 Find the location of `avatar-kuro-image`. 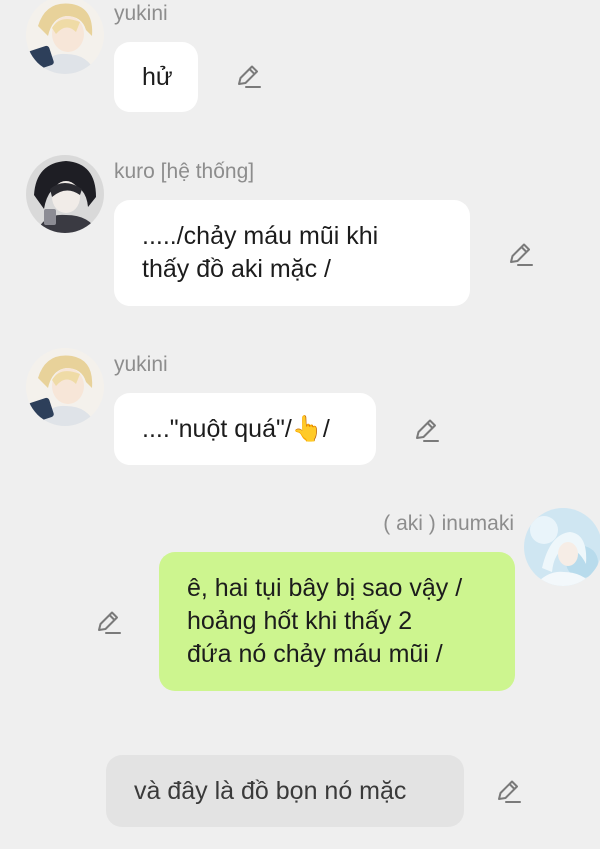

avatar-kuro-image is located at coordinates (65, 194).